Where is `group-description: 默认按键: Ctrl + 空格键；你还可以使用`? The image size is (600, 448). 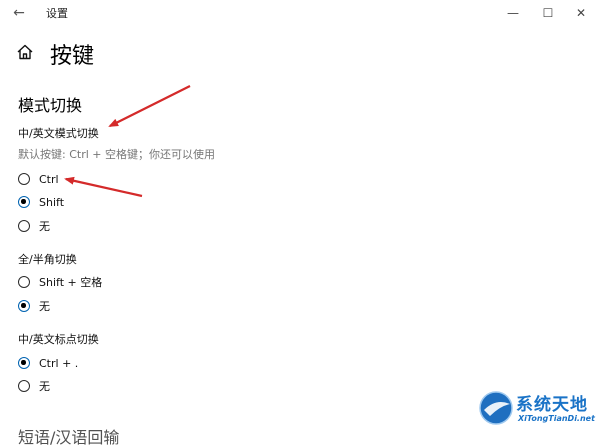
group-description: 默认按键: Ctrl + 空格键；你还可以使用 is located at coordinates (116, 154).